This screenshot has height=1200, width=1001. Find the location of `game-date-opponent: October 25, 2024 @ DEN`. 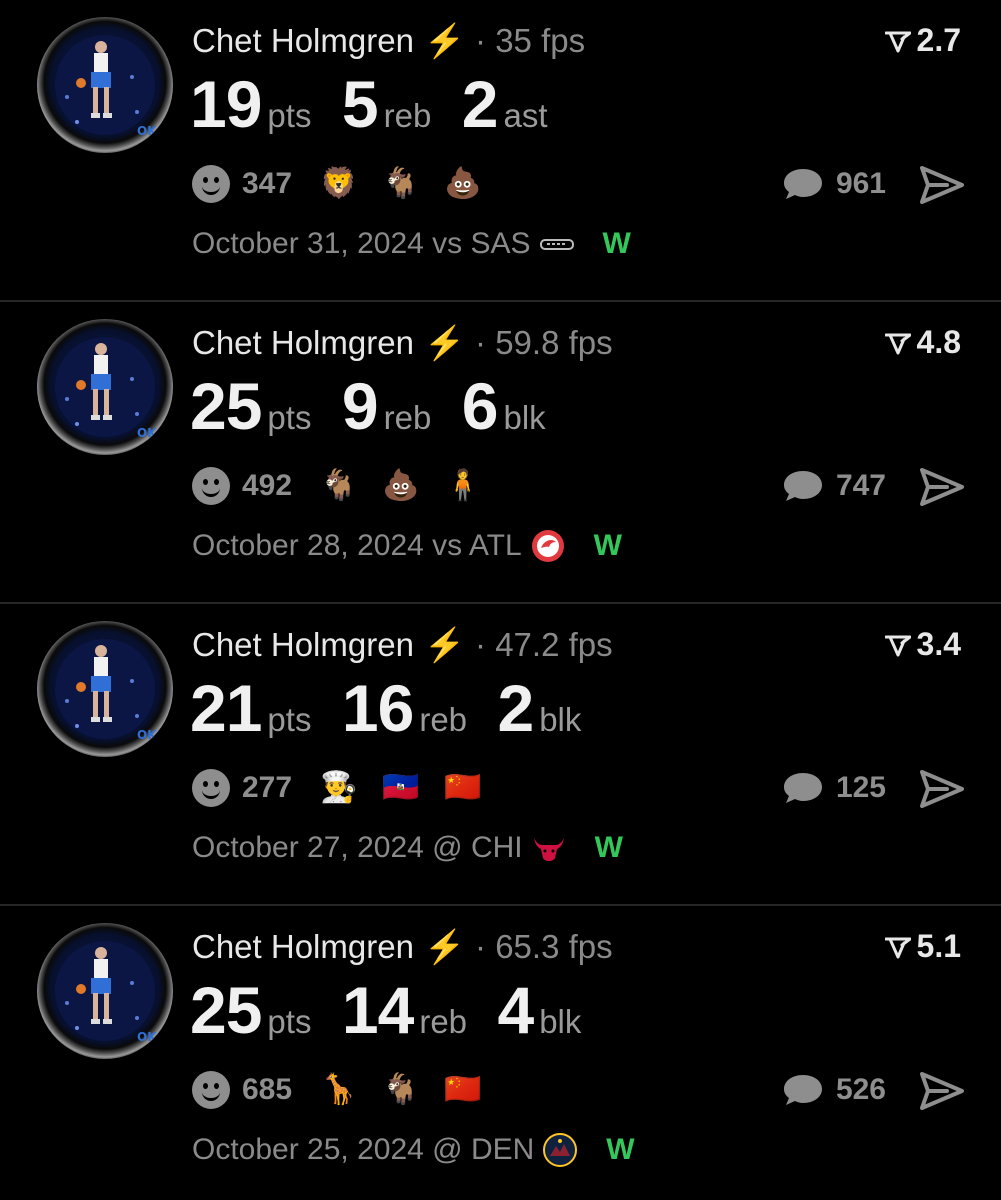

game-date-opponent: October 25, 2024 @ DEN is located at coordinates (363, 1149).